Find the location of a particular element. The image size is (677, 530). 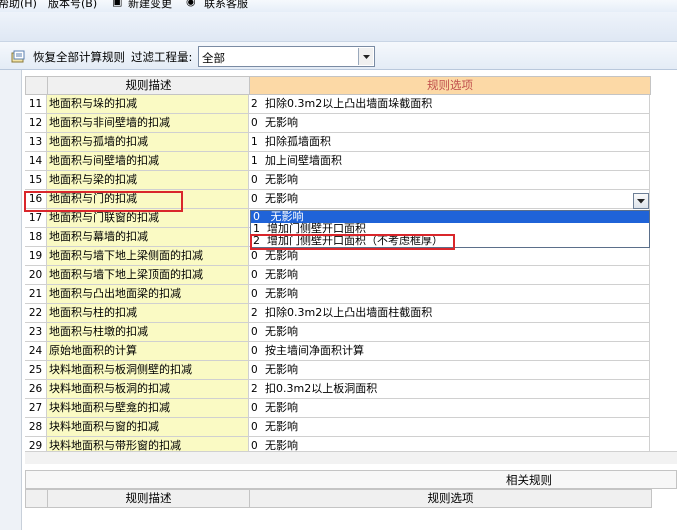

rule-description: 地面积与柱的扣减 is located at coordinates (148, 313).